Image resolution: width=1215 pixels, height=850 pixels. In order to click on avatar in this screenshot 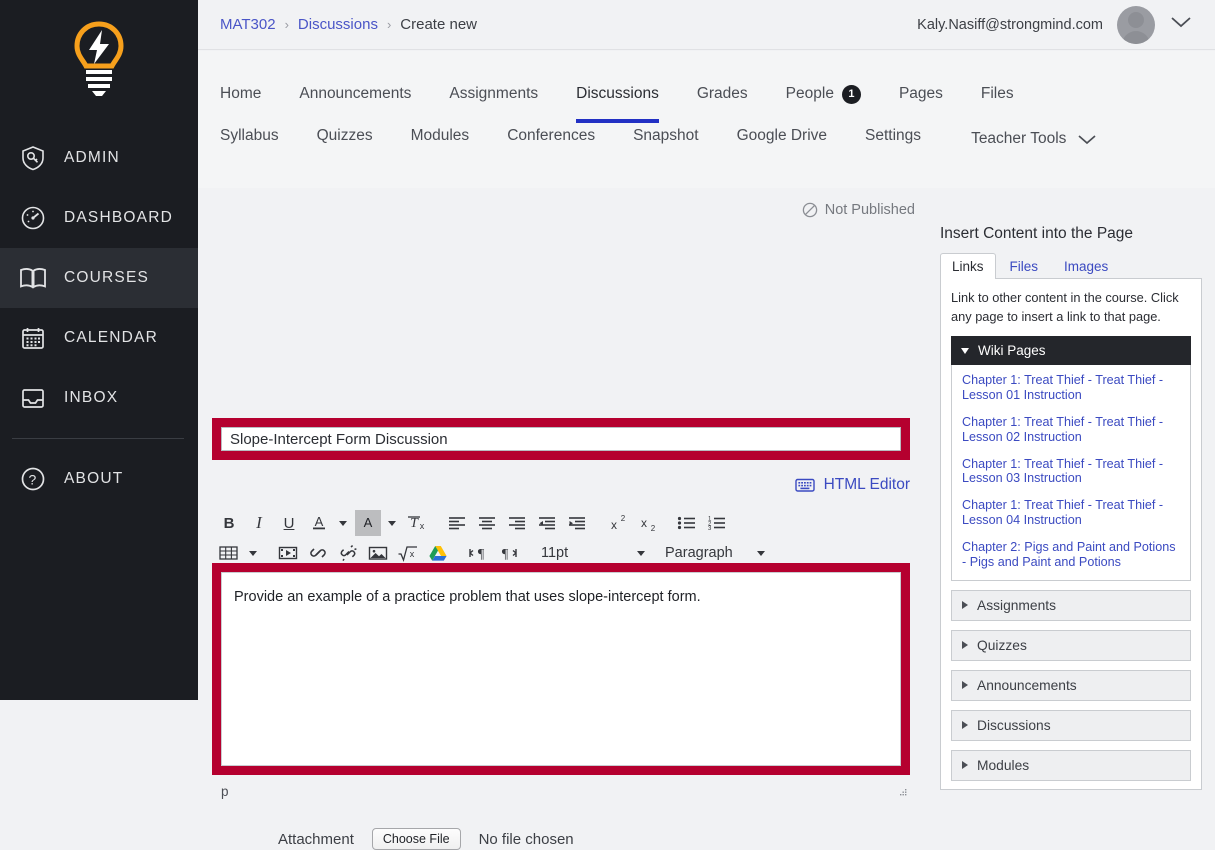, I will do `click(1136, 24)`.